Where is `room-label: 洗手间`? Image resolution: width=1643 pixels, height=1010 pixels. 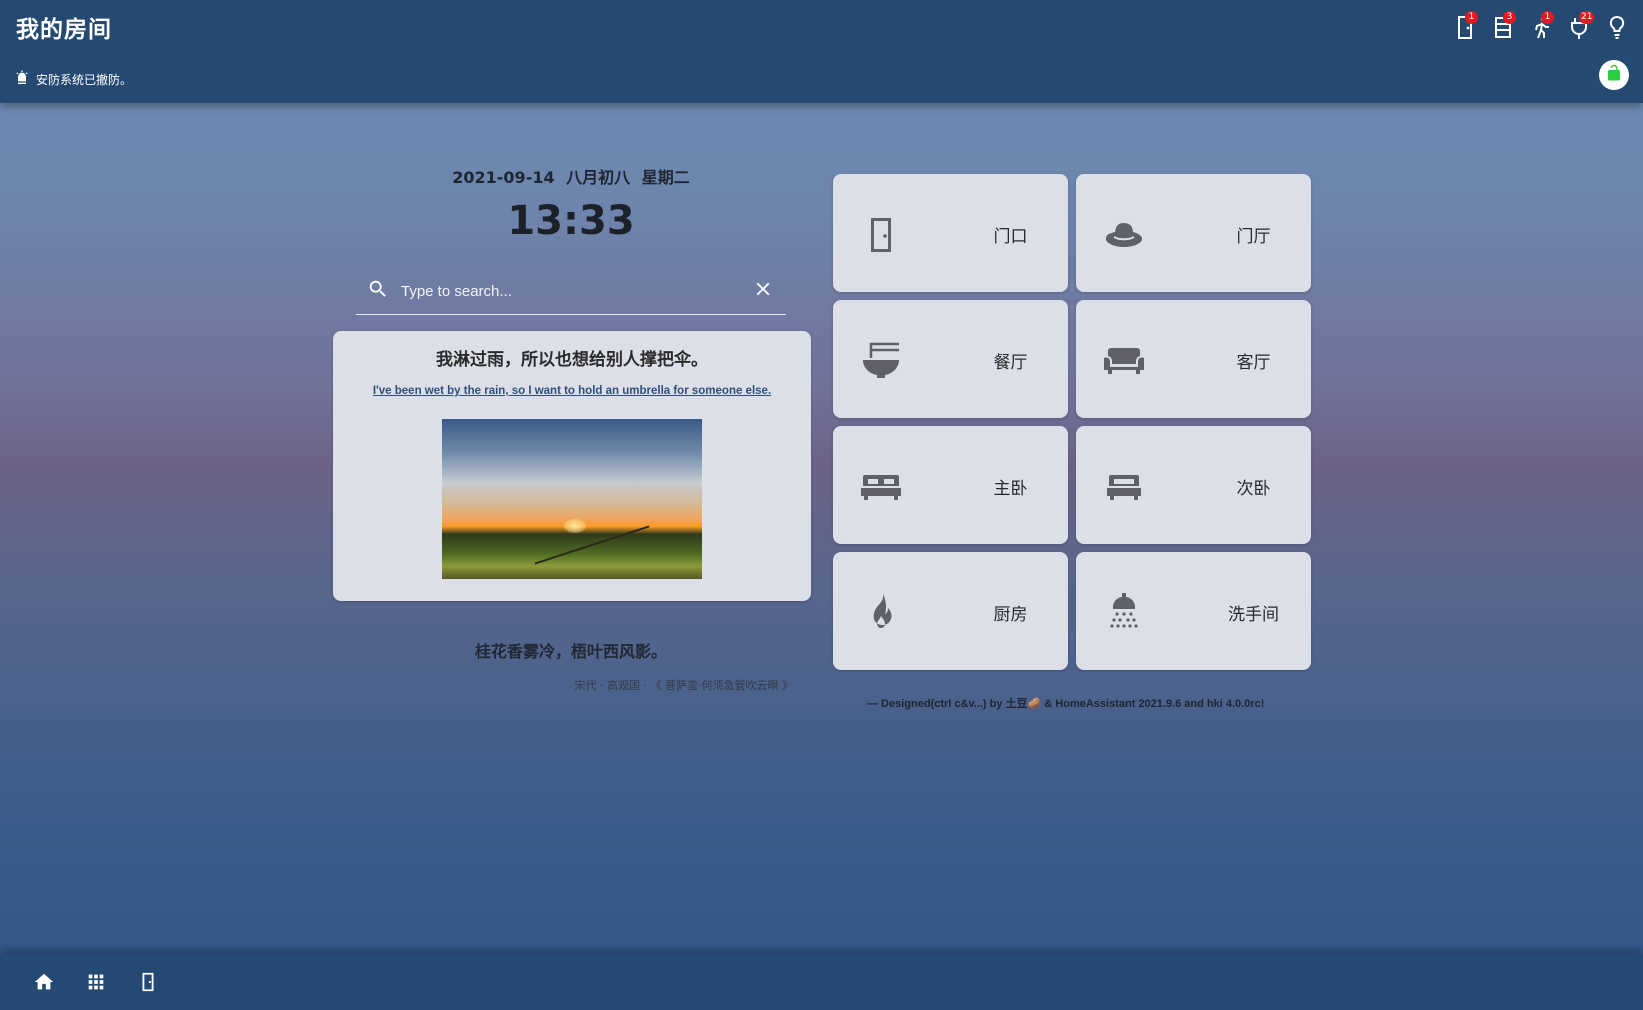 room-label: 洗手间 is located at coordinates (1253, 615).